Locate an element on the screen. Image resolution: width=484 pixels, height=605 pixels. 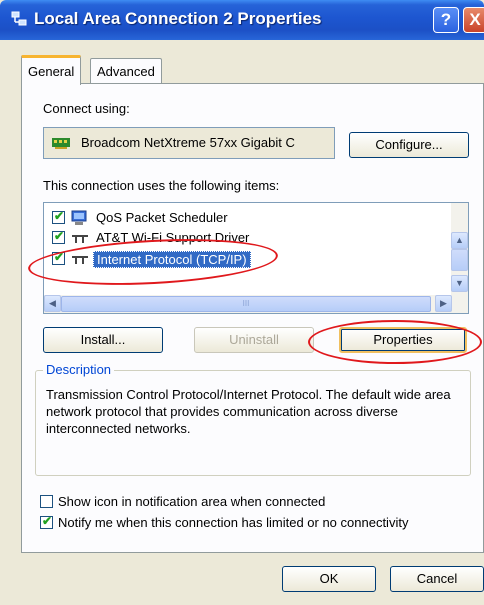
scroll-up-icon: ▲ is located at coordinates (459, 240).